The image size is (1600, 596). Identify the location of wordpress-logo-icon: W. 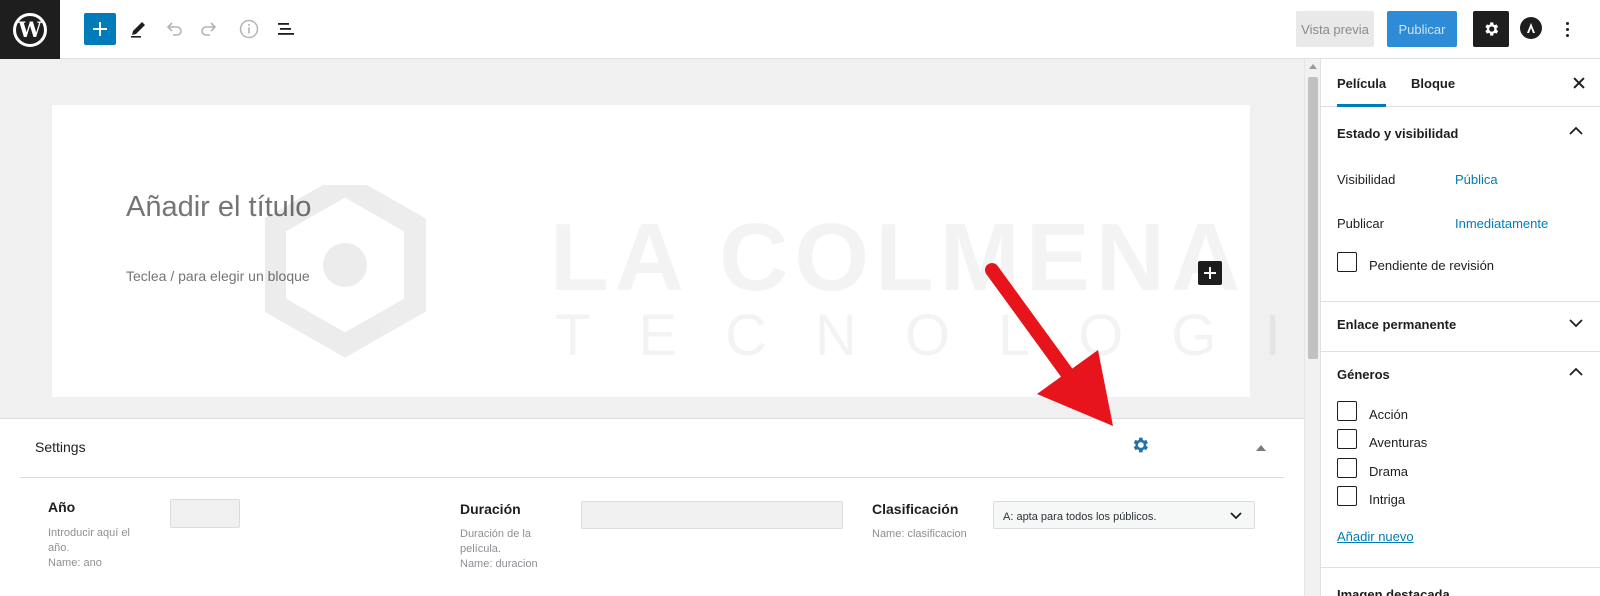
(30, 29).